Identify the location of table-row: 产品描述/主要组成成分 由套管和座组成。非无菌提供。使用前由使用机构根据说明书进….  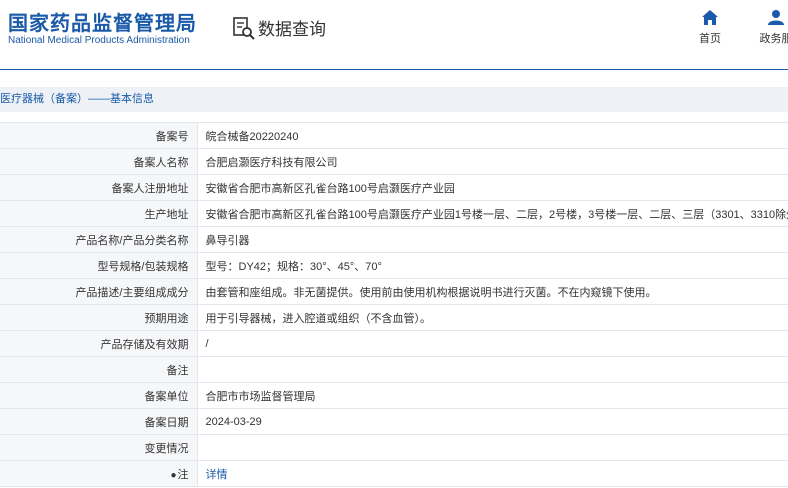
(394, 291).